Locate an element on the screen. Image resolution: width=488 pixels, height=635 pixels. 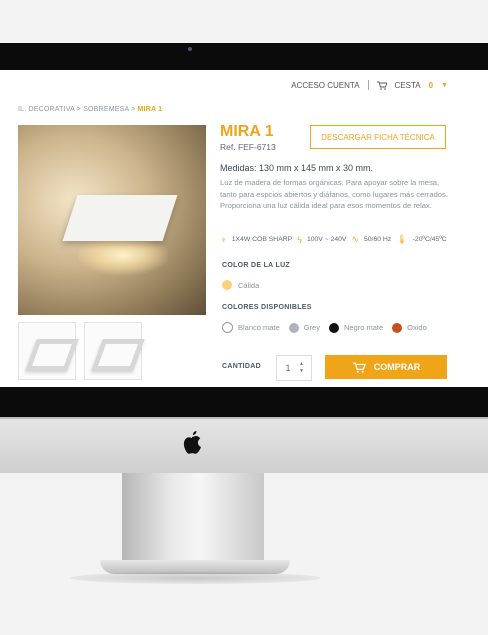
warm-light-swatch is located at coordinates (227, 285).